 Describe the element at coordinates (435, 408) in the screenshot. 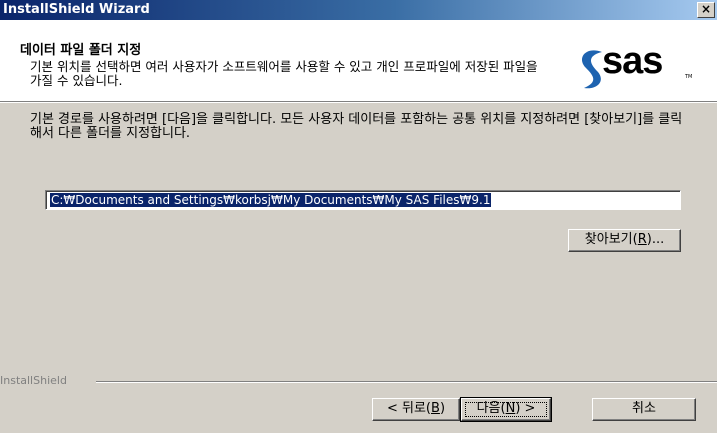

I see `back-hotkey: B` at that location.